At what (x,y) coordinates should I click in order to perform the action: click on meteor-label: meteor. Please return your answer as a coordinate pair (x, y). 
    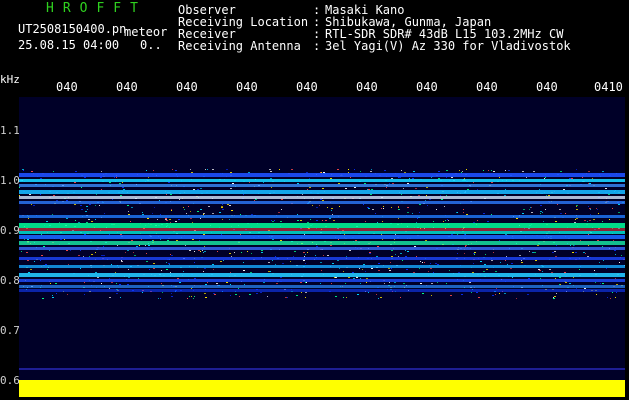
    Looking at the image, I should click on (146, 32).